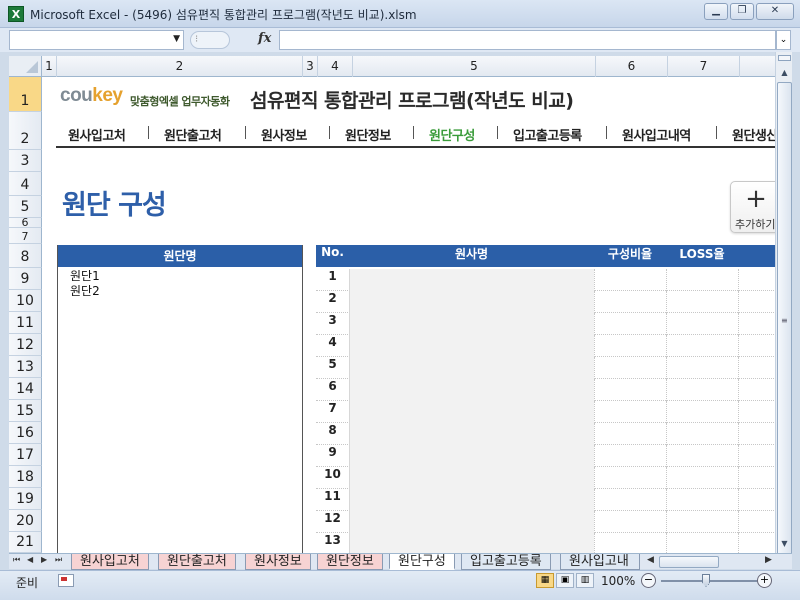 The height and width of the screenshot is (600, 800). I want to click on zoom-slider-handle, so click(706, 580).